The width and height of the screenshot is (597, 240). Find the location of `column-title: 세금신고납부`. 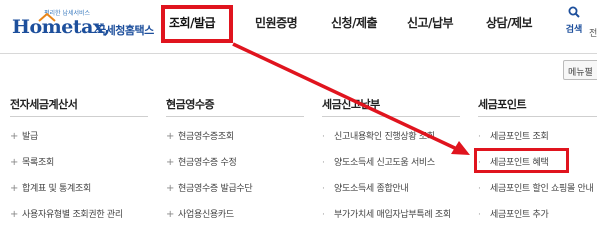

column-title: 세금신고납부 is located at coordinates (351, 104).